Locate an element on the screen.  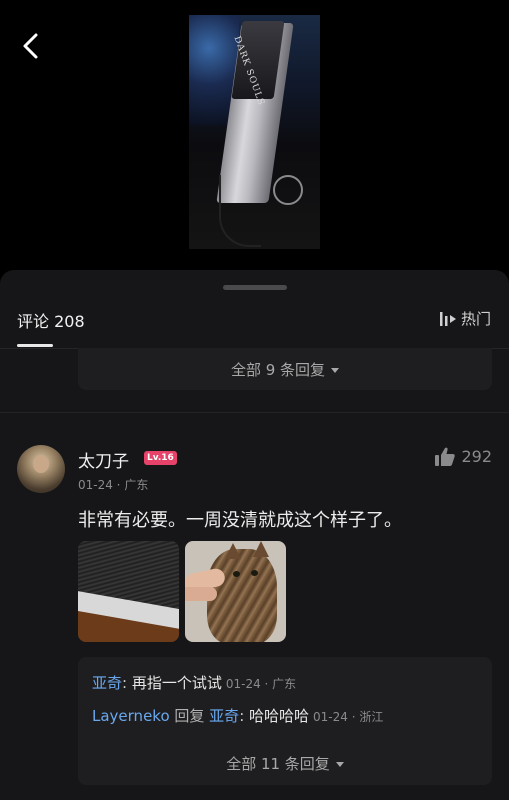
reply-to-user: 亚奇 is located at coordinates (224, 716).